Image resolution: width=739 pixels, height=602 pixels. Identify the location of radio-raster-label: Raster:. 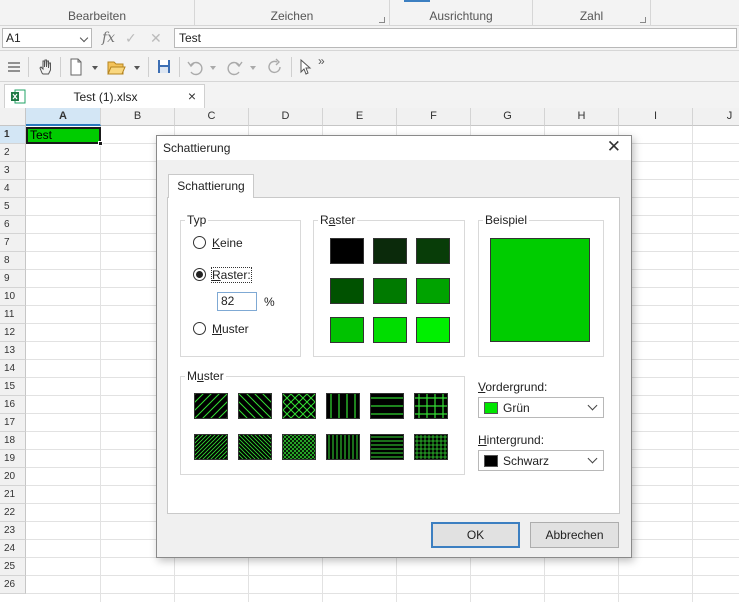
(231, 275).